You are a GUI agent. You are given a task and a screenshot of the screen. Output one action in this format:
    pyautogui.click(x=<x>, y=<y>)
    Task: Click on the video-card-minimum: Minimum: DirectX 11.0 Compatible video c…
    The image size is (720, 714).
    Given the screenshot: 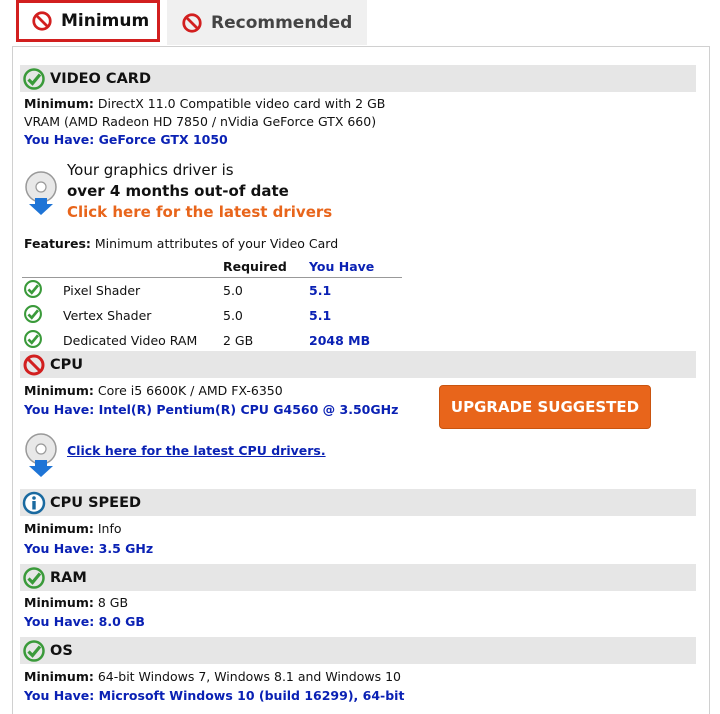 What is the action you would take?
    pyautogui.click(x=204, y=113)
    